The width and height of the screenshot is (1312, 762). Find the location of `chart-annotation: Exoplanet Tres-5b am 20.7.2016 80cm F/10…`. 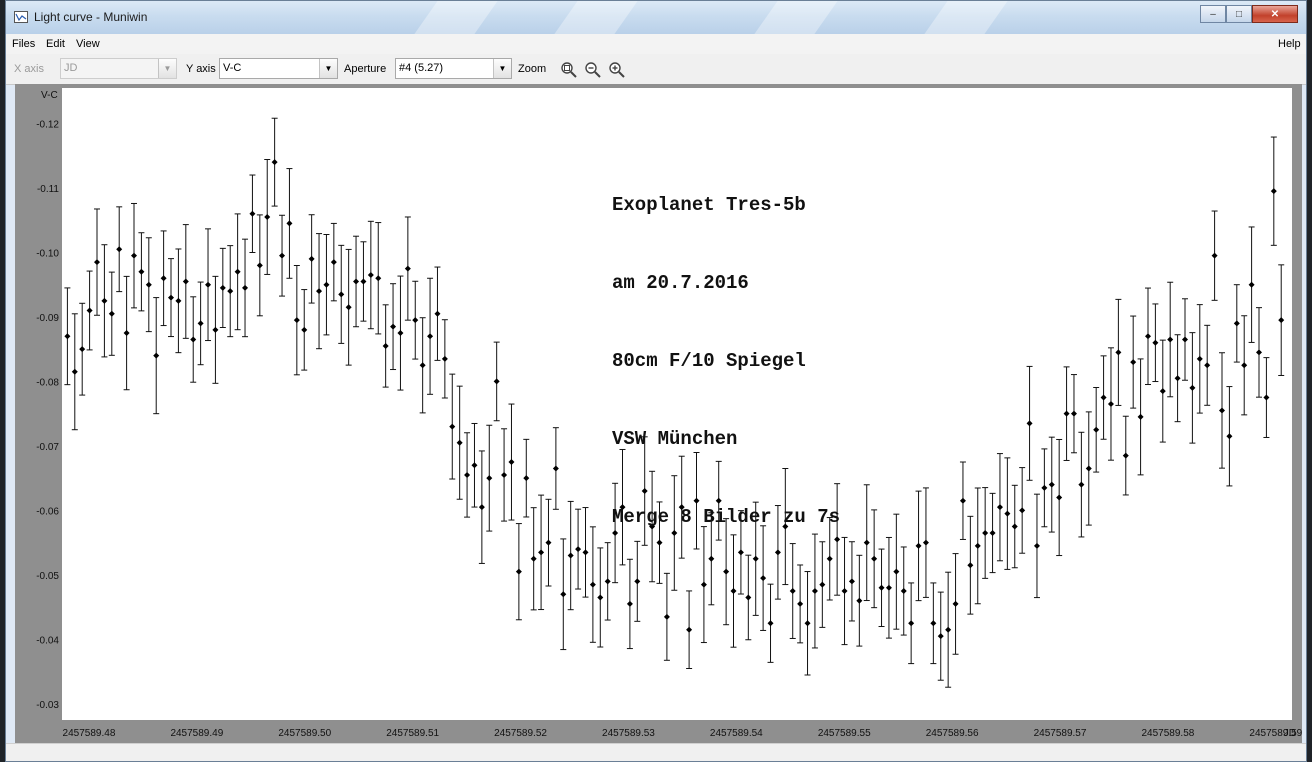

chart-annotation: Exoplanet Tres-5b am 20.7.2016 80cm F/10… is located at coordinates (726, 348).